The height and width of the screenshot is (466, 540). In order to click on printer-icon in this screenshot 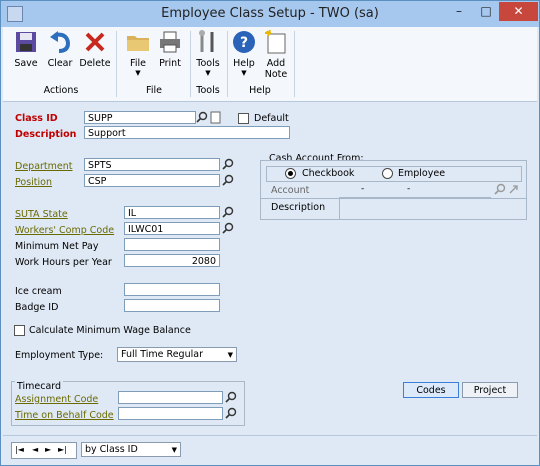, I will do `click(170, 42)`.